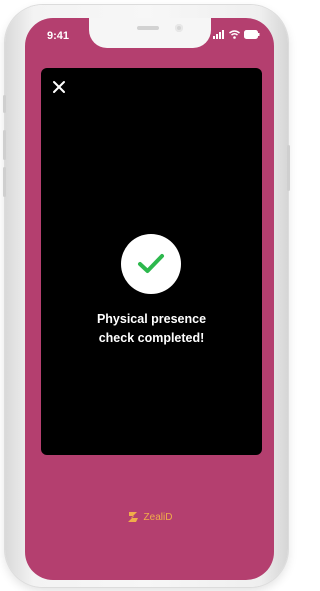 This screenshot has width=320, height=591. What do you see at coordinates (288, 168) in the screenshot?
I see `phone-power-button` at bounding box center [288, 168].